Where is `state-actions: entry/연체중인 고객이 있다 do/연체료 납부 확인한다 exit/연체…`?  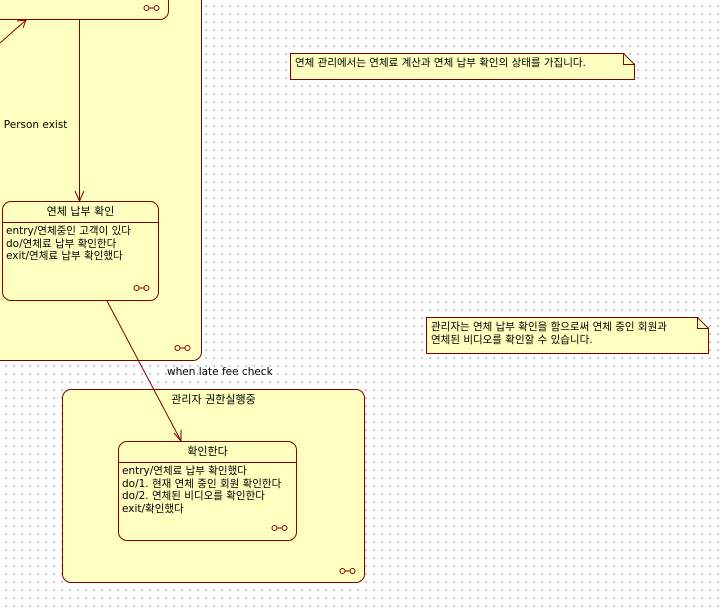
state-actions: entry/연체중인 고객이 있다 do/연체료 납부 확인한다 exit/연체… is located at coordinates (80, 243).